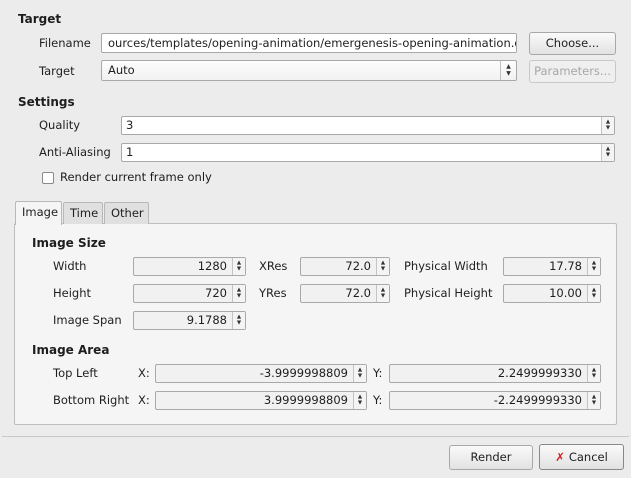  Describe the element at coordinates (71, 350) in the screenshot. I see `image-area-title: Image Area` at that location.